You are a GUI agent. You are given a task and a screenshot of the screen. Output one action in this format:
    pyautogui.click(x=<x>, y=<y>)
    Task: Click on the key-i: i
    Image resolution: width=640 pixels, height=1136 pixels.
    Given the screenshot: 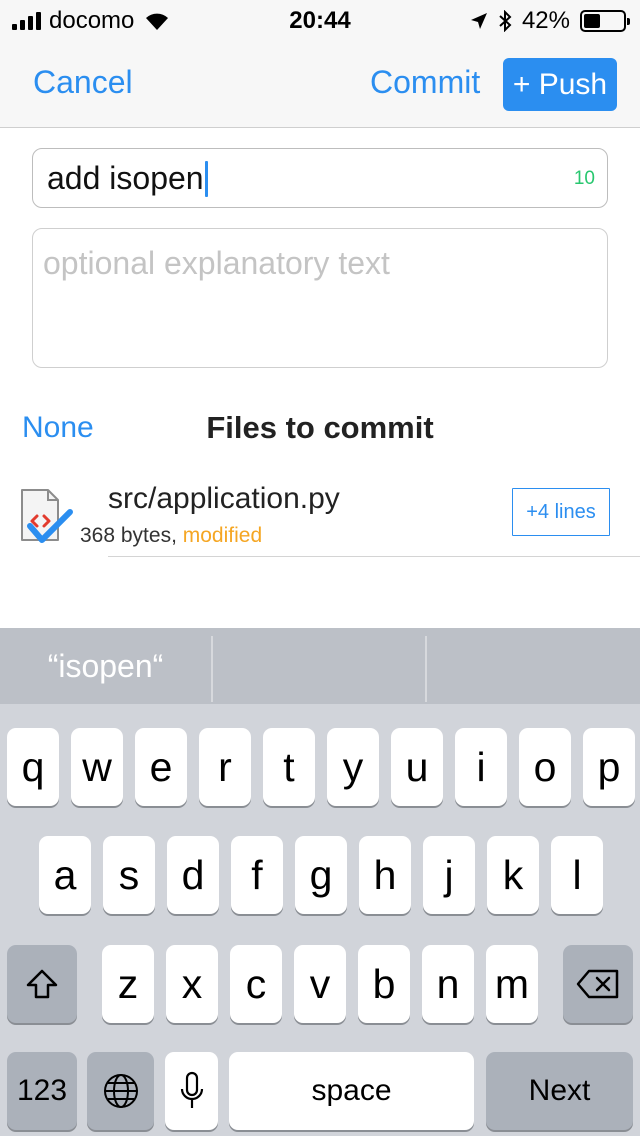 What is the action you would take?
    pyautogui.click(x=481, y=767)
    